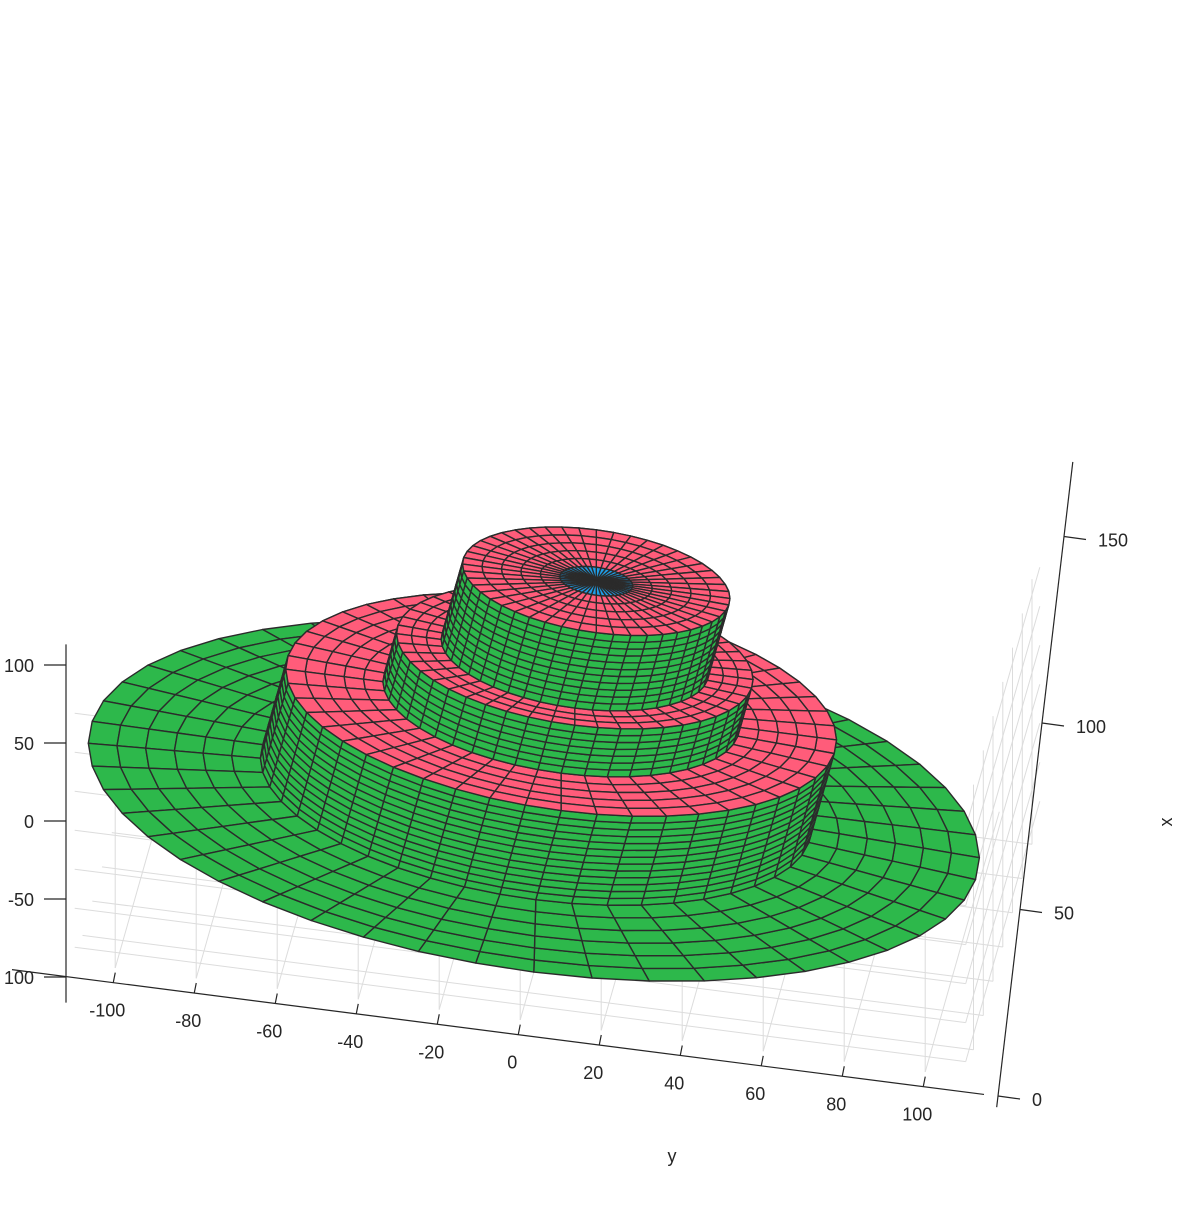 This screenshot has width=1200, height=1205. I want to click on x-tick-label: 100, so click(1091, 727).